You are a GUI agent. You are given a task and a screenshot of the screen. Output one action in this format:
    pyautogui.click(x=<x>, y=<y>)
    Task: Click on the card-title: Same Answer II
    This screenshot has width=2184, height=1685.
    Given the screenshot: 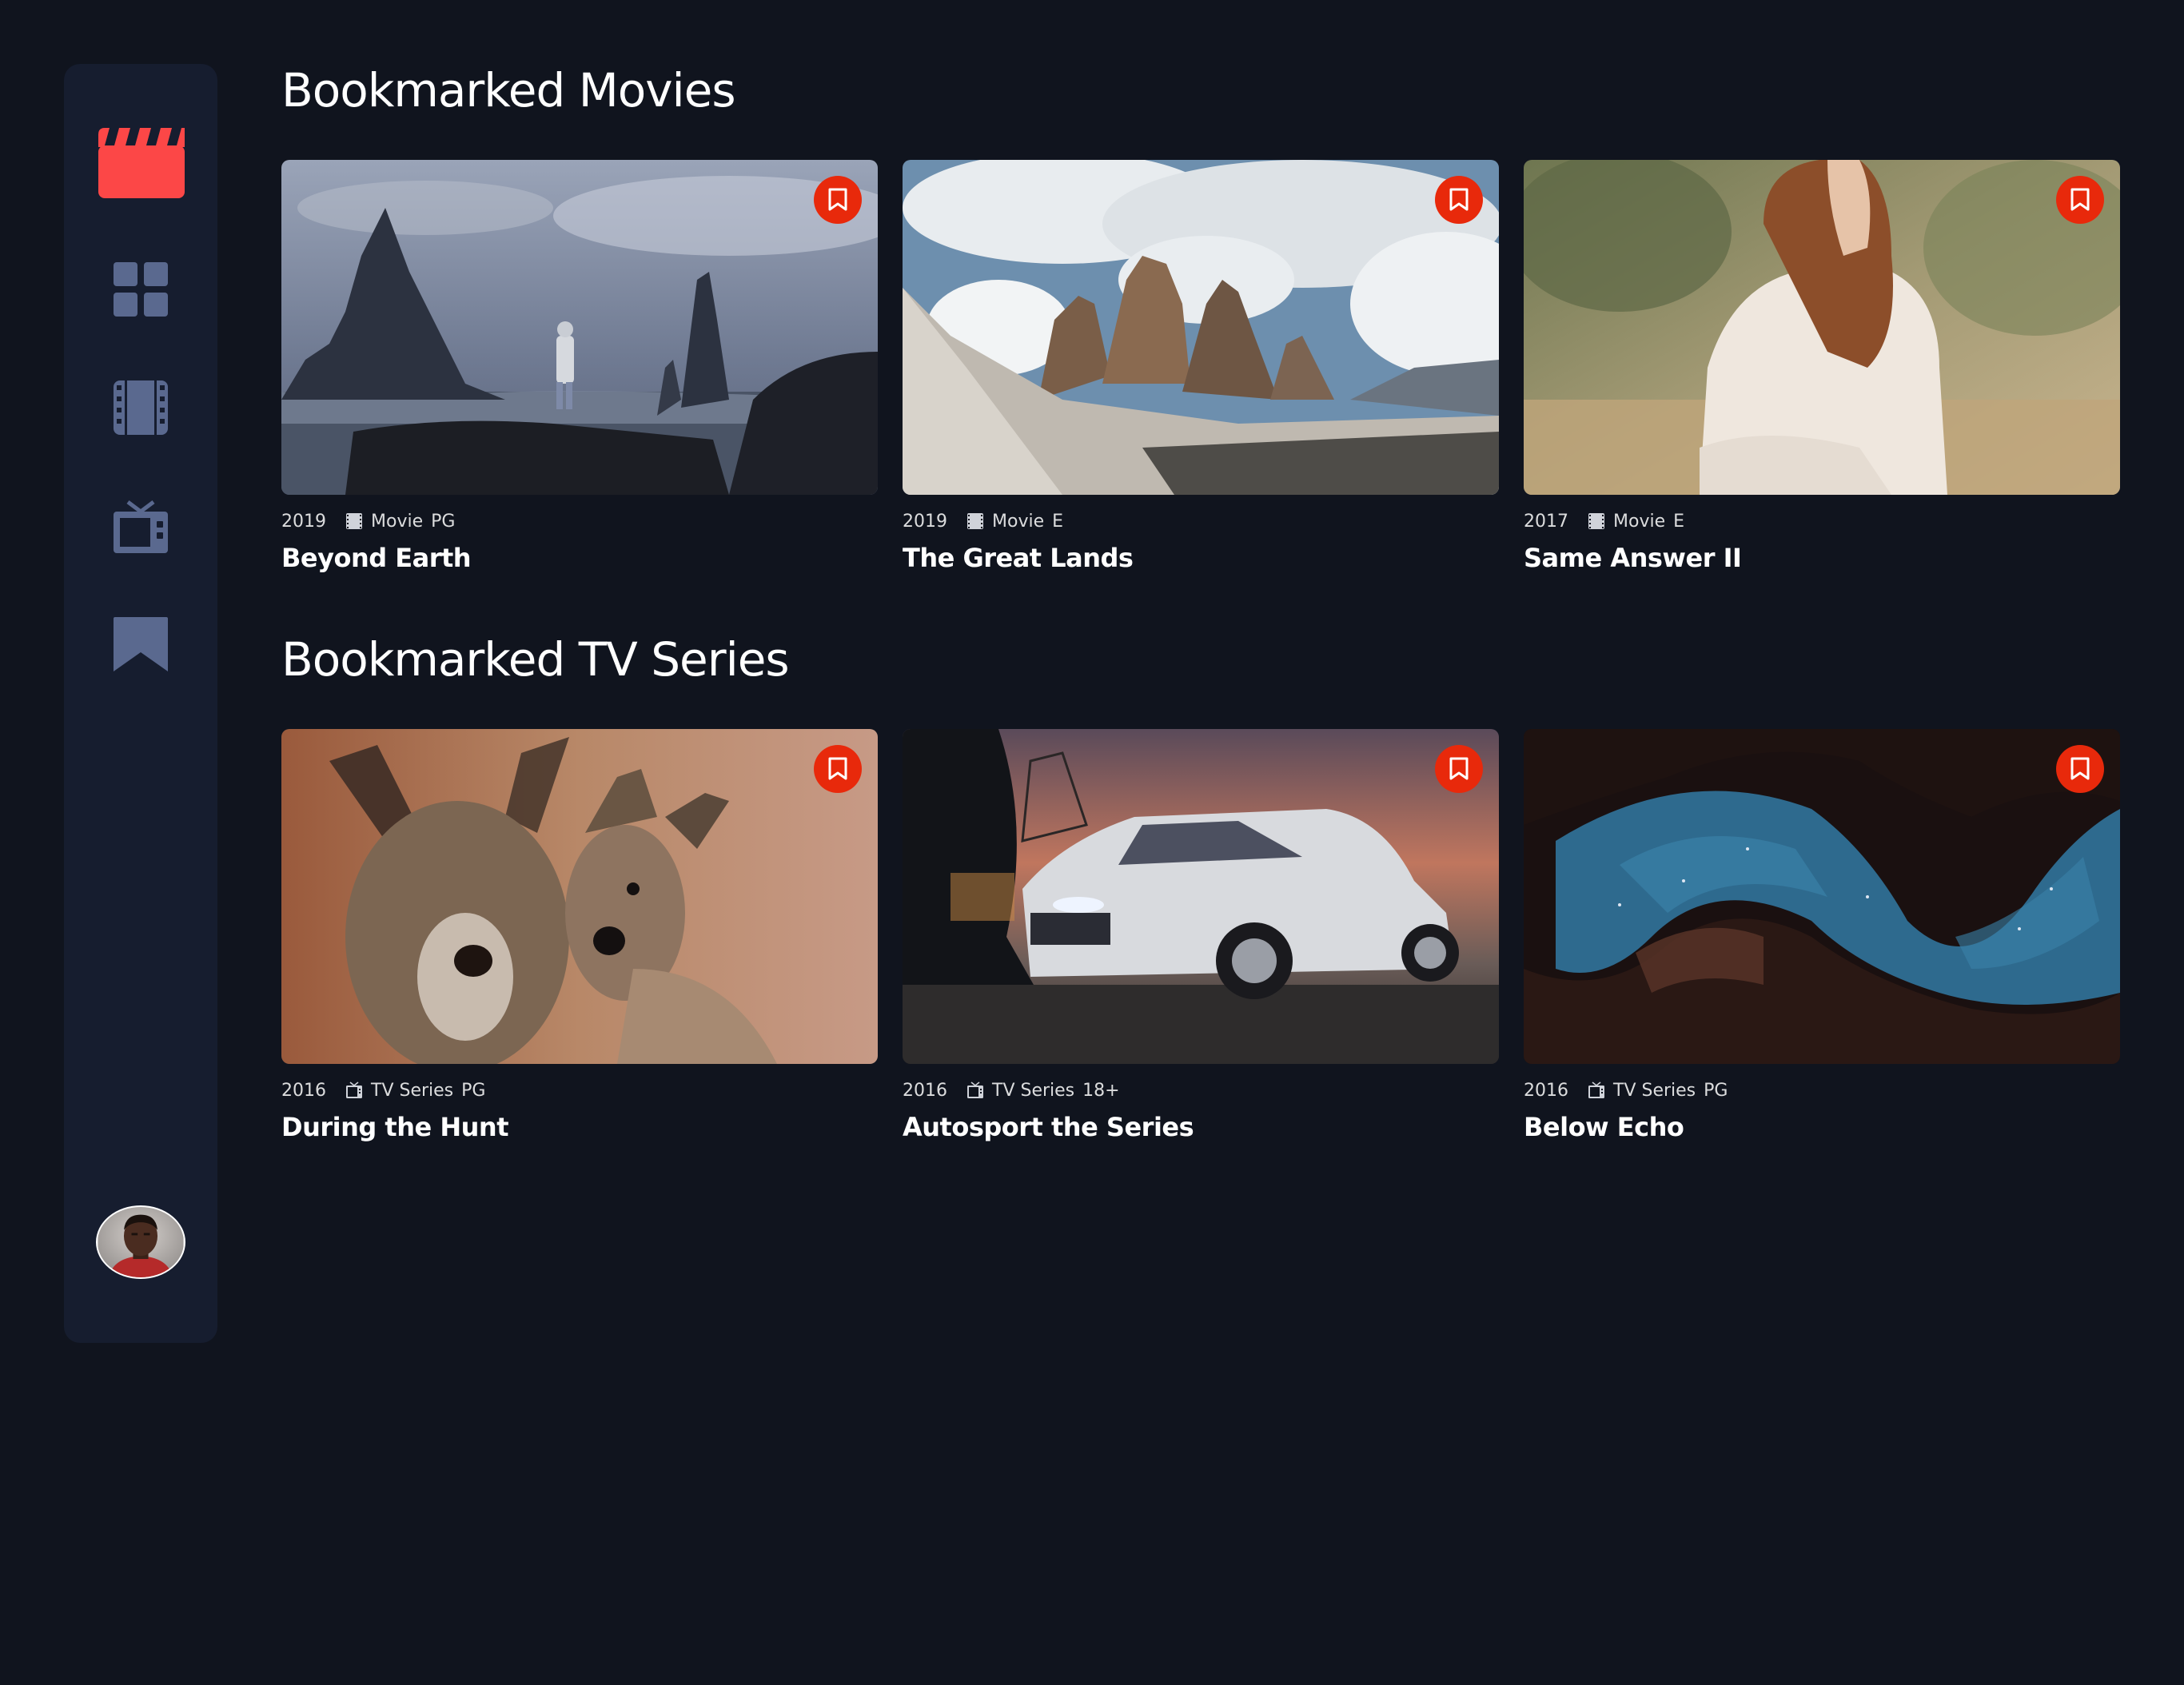 What is the action you would take?
    pyautogui.click(x=1822, y=558)
    